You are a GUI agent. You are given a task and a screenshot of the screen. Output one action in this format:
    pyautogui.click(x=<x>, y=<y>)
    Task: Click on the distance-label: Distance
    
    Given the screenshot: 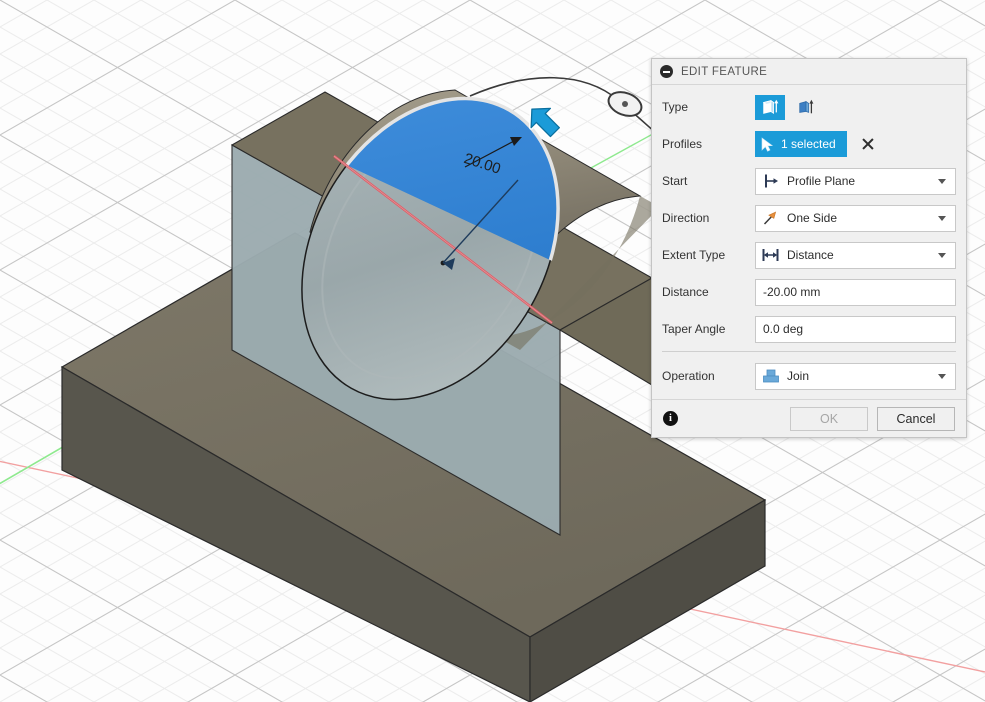 What is the action you would take?
    pyautogui.click(x=685, y=292)
    